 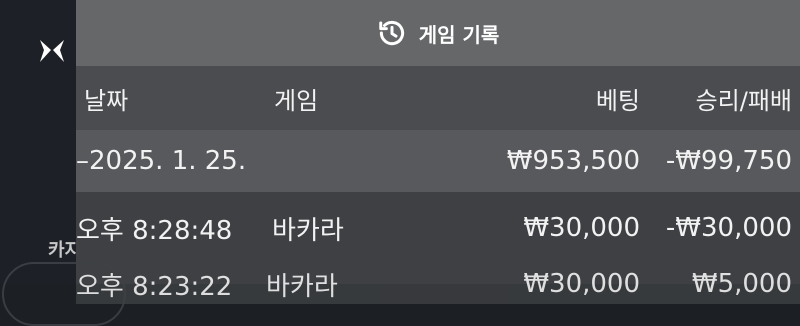 I want to click on date-group-result: -₩99,750, so click(x=728, y=161).